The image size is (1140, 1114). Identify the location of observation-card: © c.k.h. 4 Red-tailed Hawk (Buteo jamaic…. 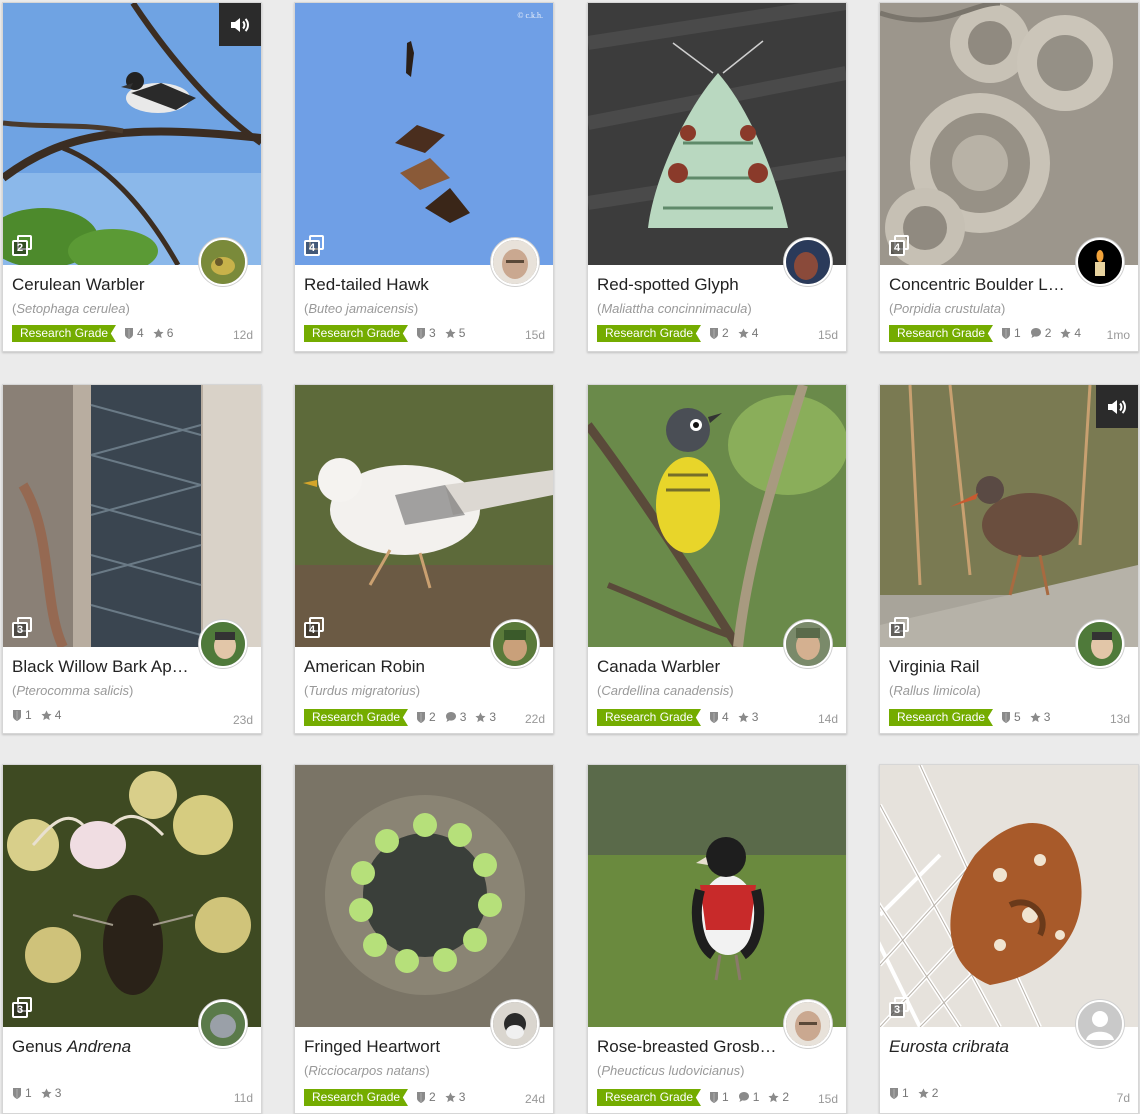
(424, 177).